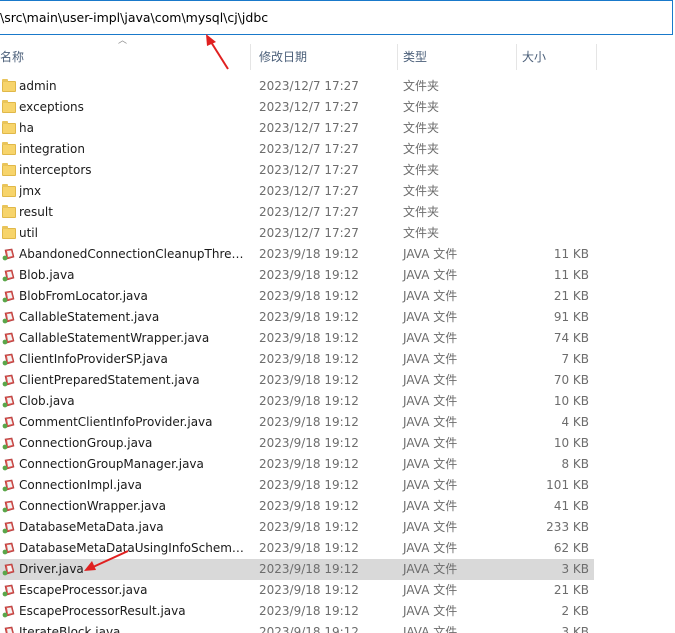  I want to click on file-row: Clob.java 2023/9/18 19:12 JAVA 文件 10 KB, so click(337, 401).